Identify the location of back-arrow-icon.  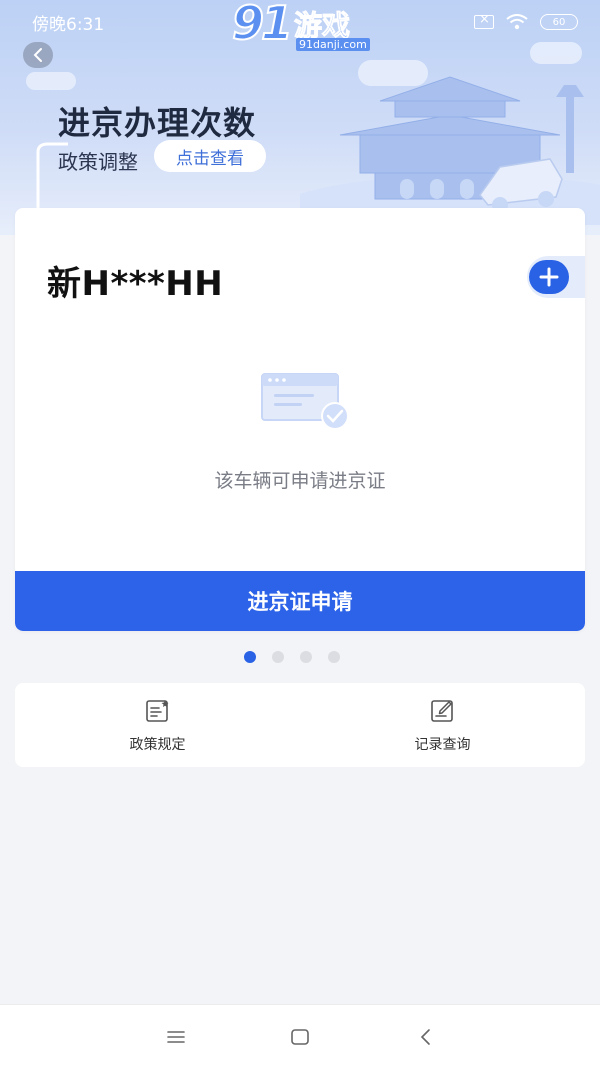
(37, 55).